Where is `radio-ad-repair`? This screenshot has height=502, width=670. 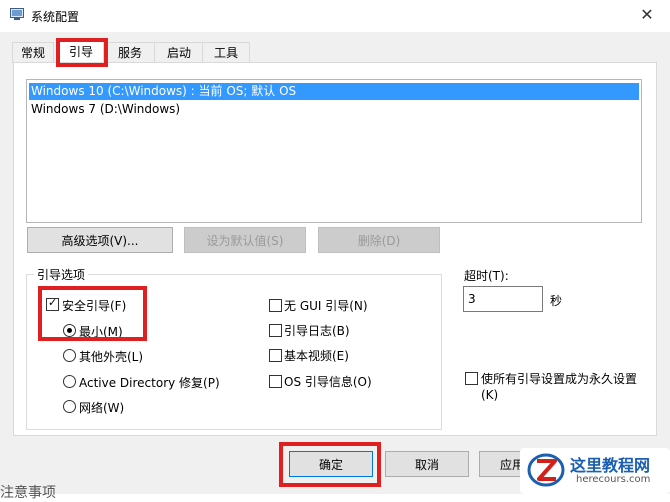 radio-ad-repair is located at coordinates (69, 381).